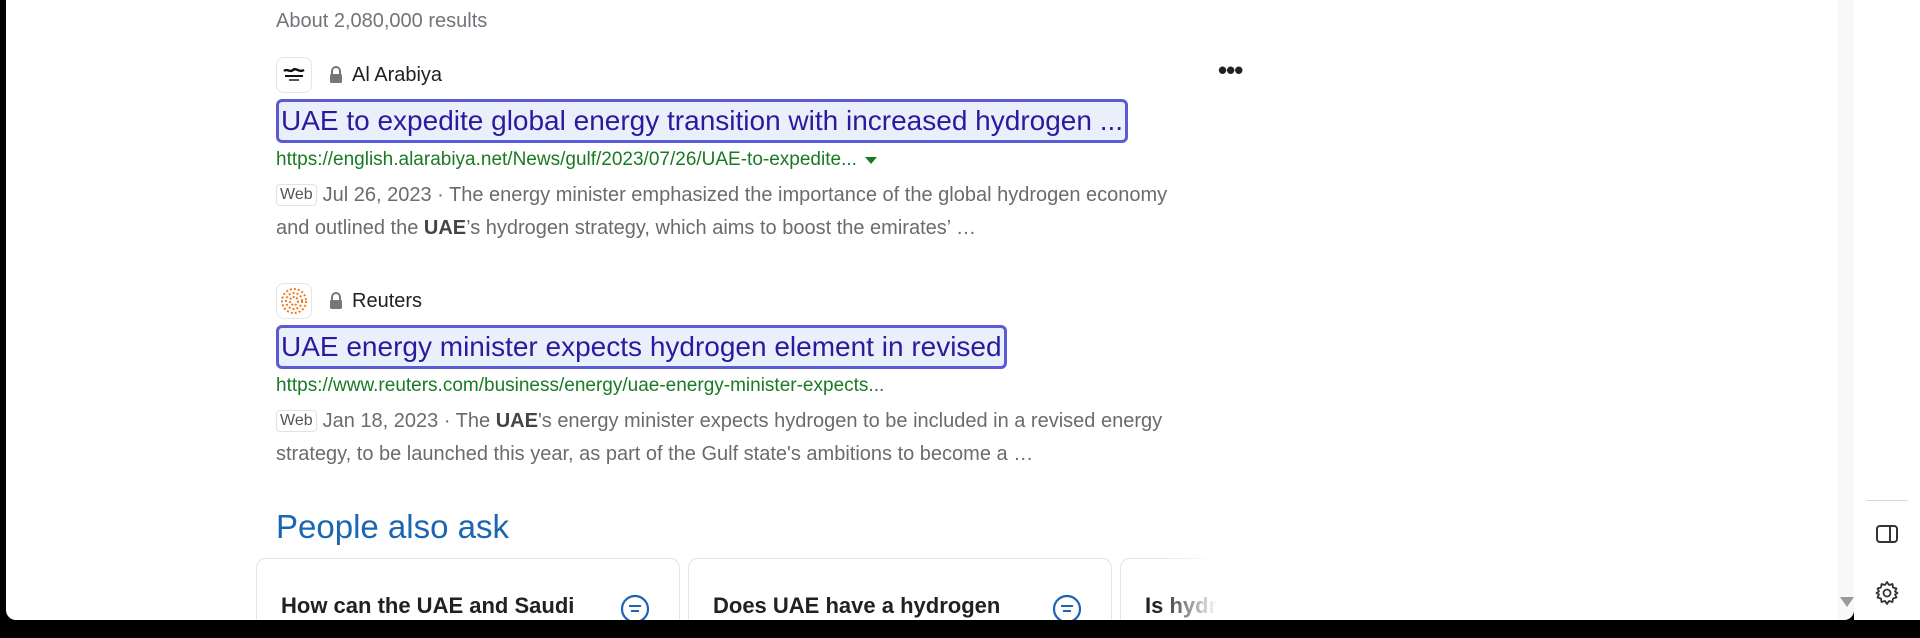 The image size is (1920, 638). Describe the element at coordinates (294, 301) in the screenshot. I see `reuters-favicon-icon` at that location.